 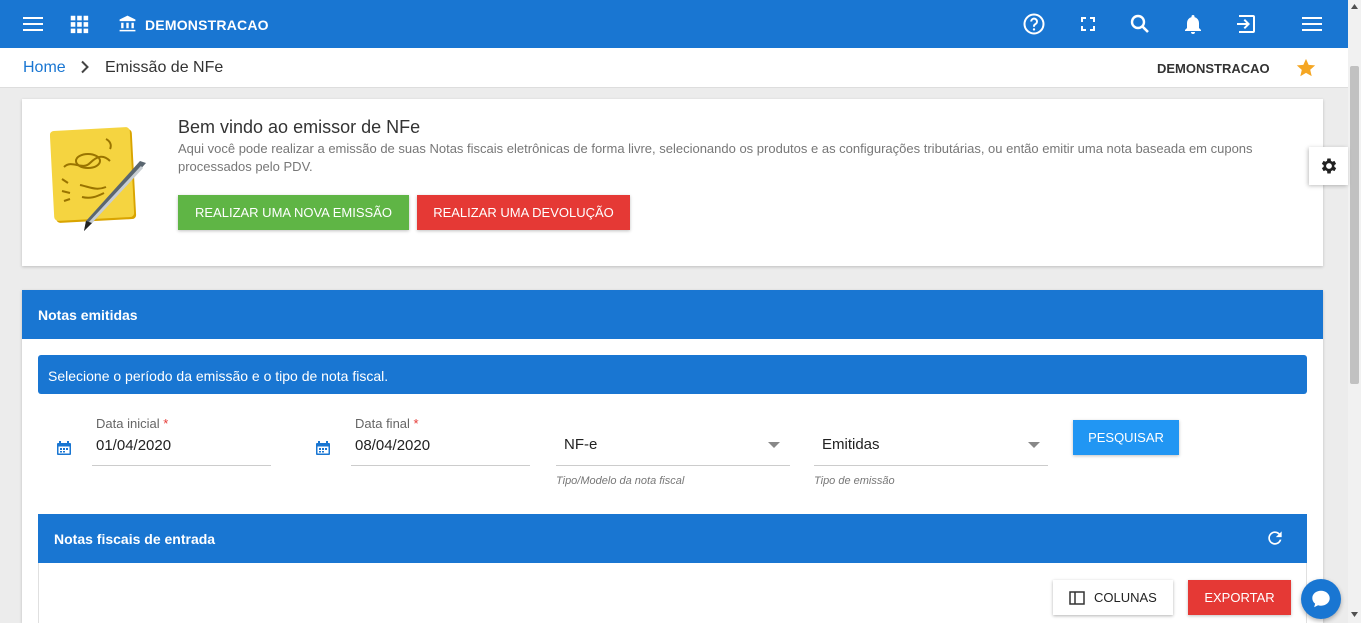 What do you see at coordinates (620, 481) in the screenshot?
I see `model-select-hint: Tipo/Modelo da nota fiscal` at bounding box center [620, 481].